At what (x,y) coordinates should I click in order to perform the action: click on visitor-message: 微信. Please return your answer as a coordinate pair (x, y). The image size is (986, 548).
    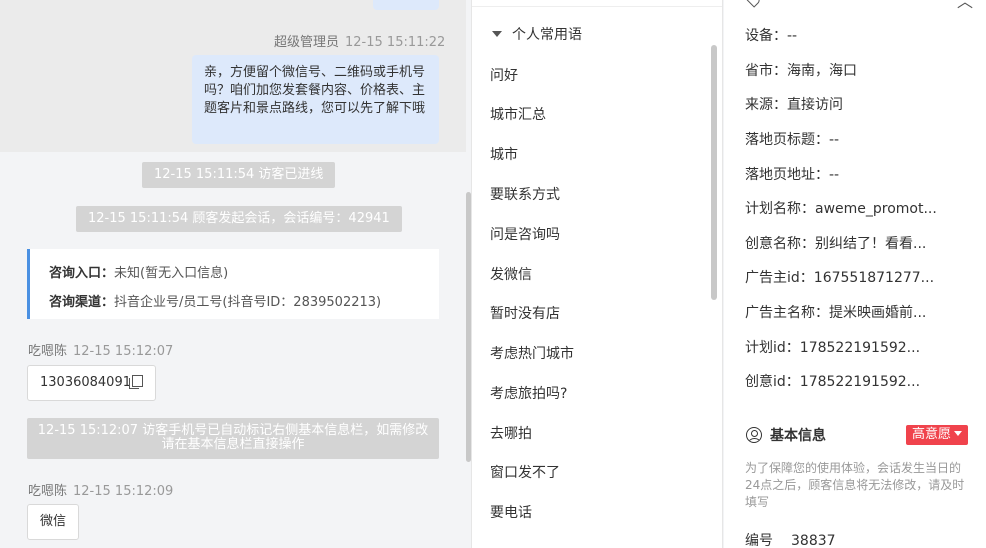
    Looking at the image, I should click on (53, 522).